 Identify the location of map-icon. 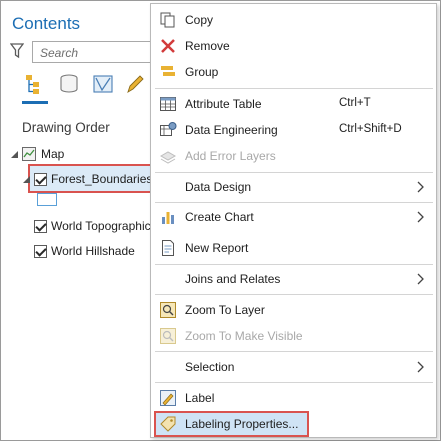
(29, 154).